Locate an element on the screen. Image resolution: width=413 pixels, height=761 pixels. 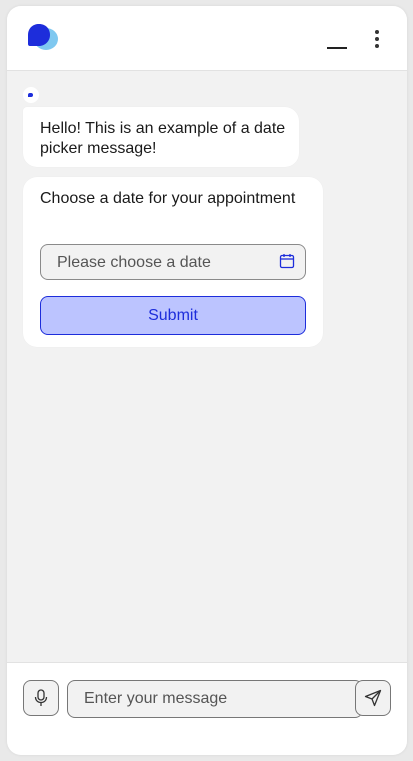
bot-avatar-icon is located at coordinates (30, 95).